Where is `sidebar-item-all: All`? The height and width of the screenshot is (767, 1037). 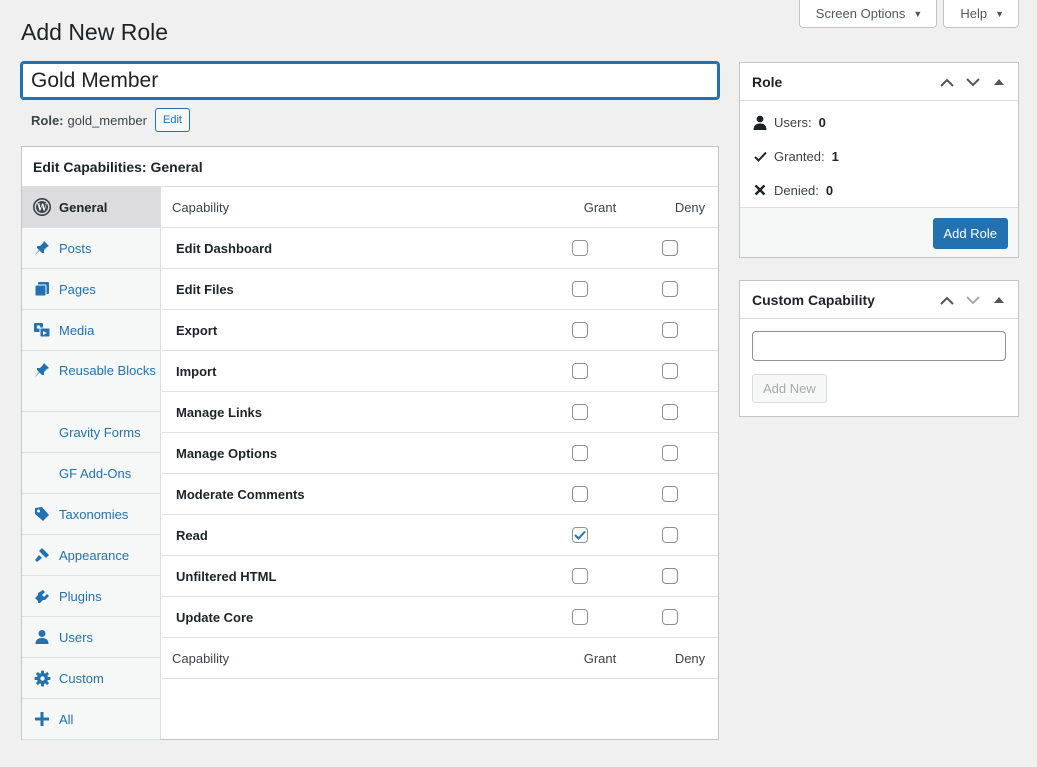
sidebar-item-all: All is located at coordinates (91, 719).